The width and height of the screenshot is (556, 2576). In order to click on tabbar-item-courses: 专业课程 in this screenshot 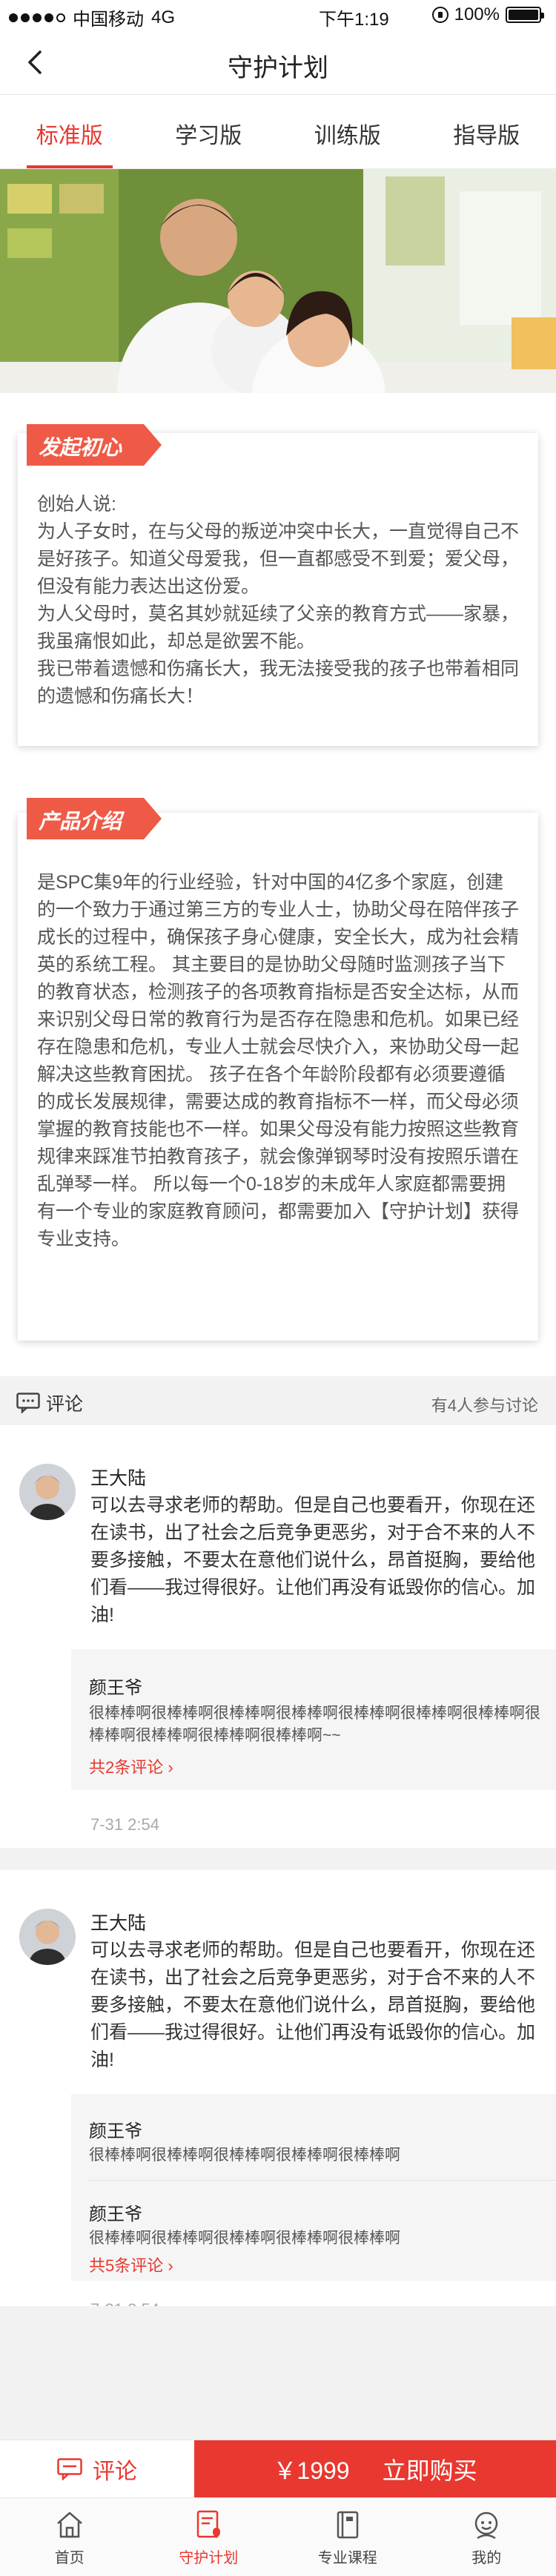, I will do `click(347, 2537)`.